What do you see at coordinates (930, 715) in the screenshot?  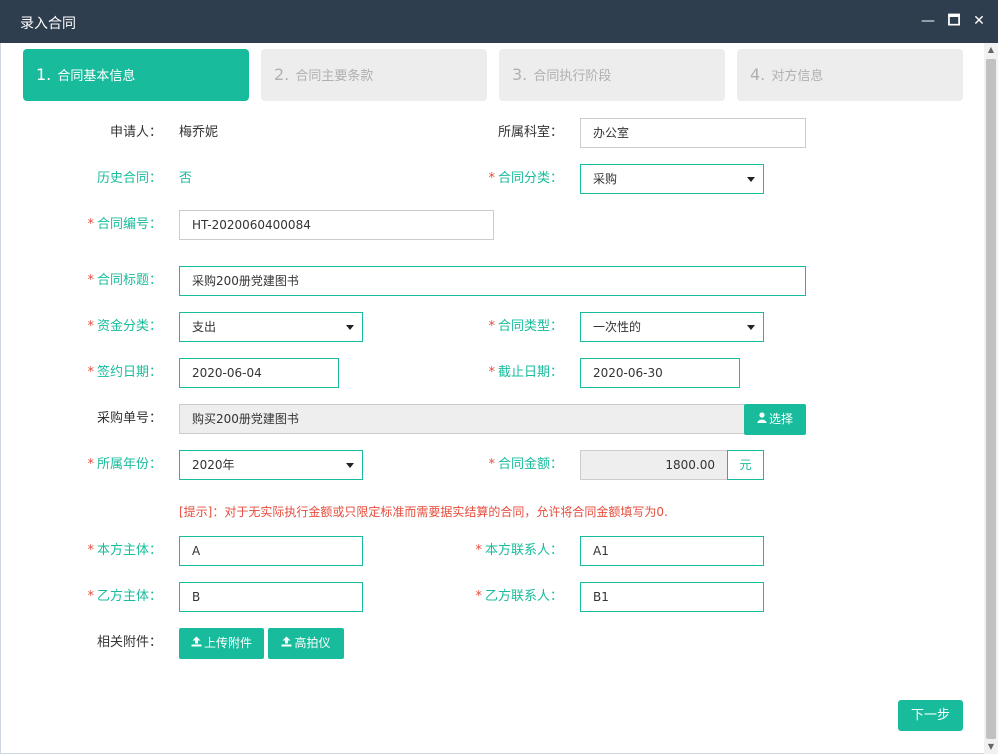 I see `next-step-button: 下一步` at bounding box center [930, 715].